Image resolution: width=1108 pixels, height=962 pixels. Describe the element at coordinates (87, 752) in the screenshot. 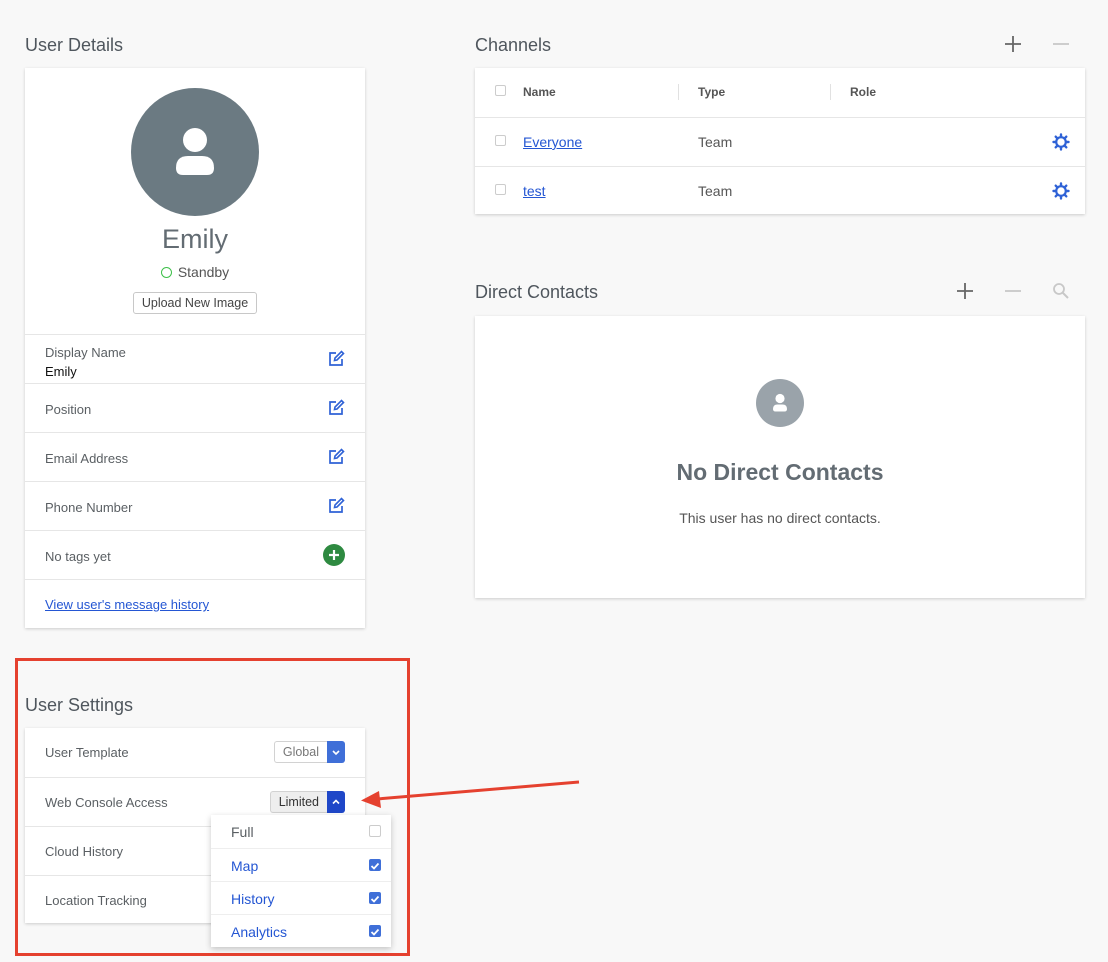

I see `setting-label: User Template` at that location.